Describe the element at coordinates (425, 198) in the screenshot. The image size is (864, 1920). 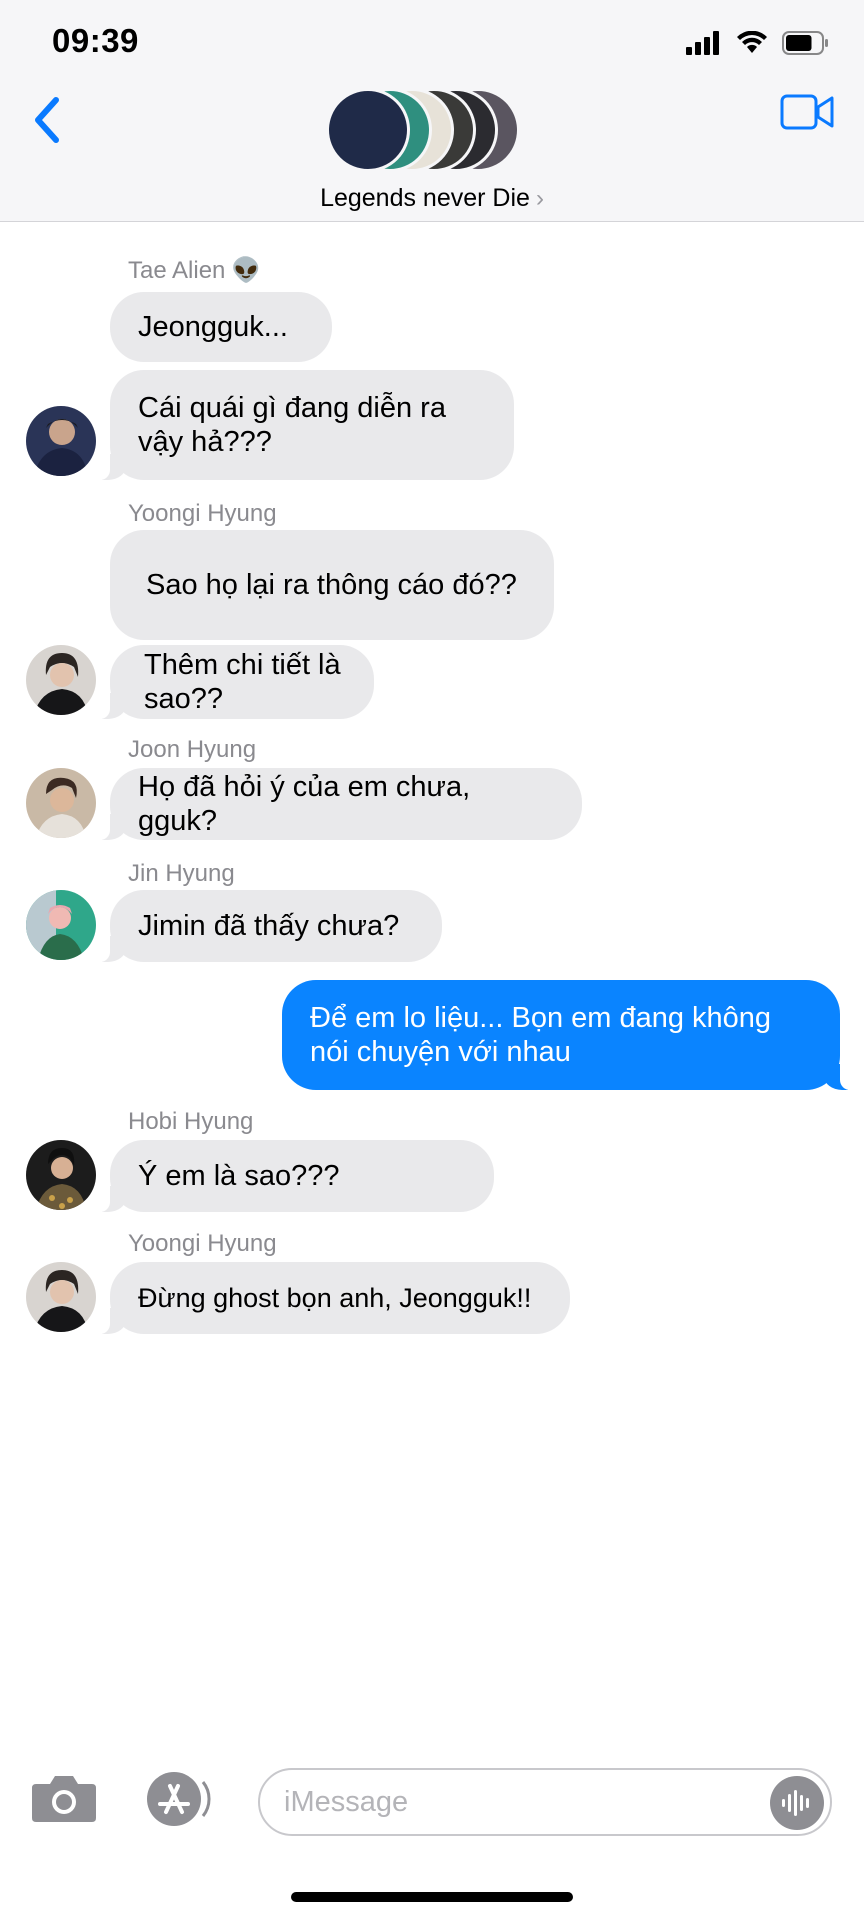
I see `group-title-text: Legends never Die` at that location.